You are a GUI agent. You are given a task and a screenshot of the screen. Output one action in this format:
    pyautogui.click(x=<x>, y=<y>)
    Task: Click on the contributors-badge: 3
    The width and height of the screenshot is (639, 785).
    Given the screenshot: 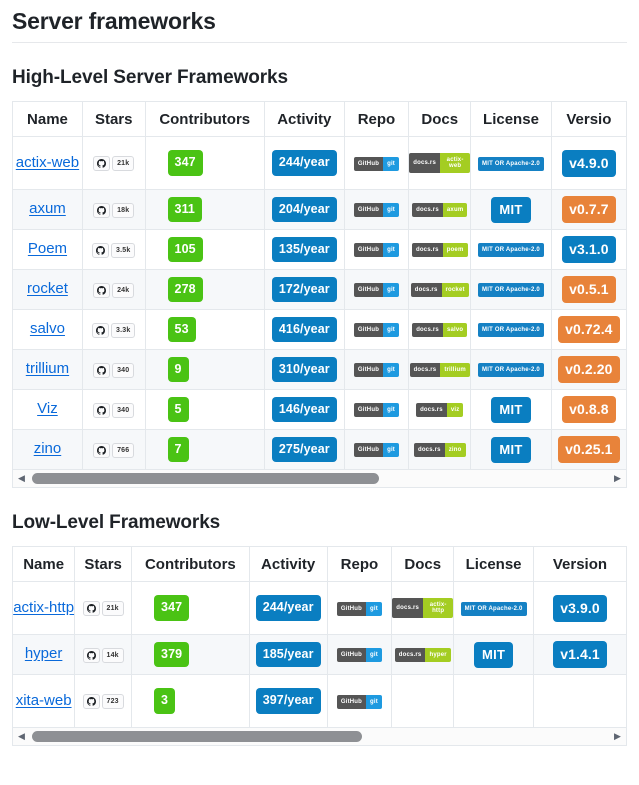 What is the action you would take?
    pyautogui.click(x=165, y=701)
    